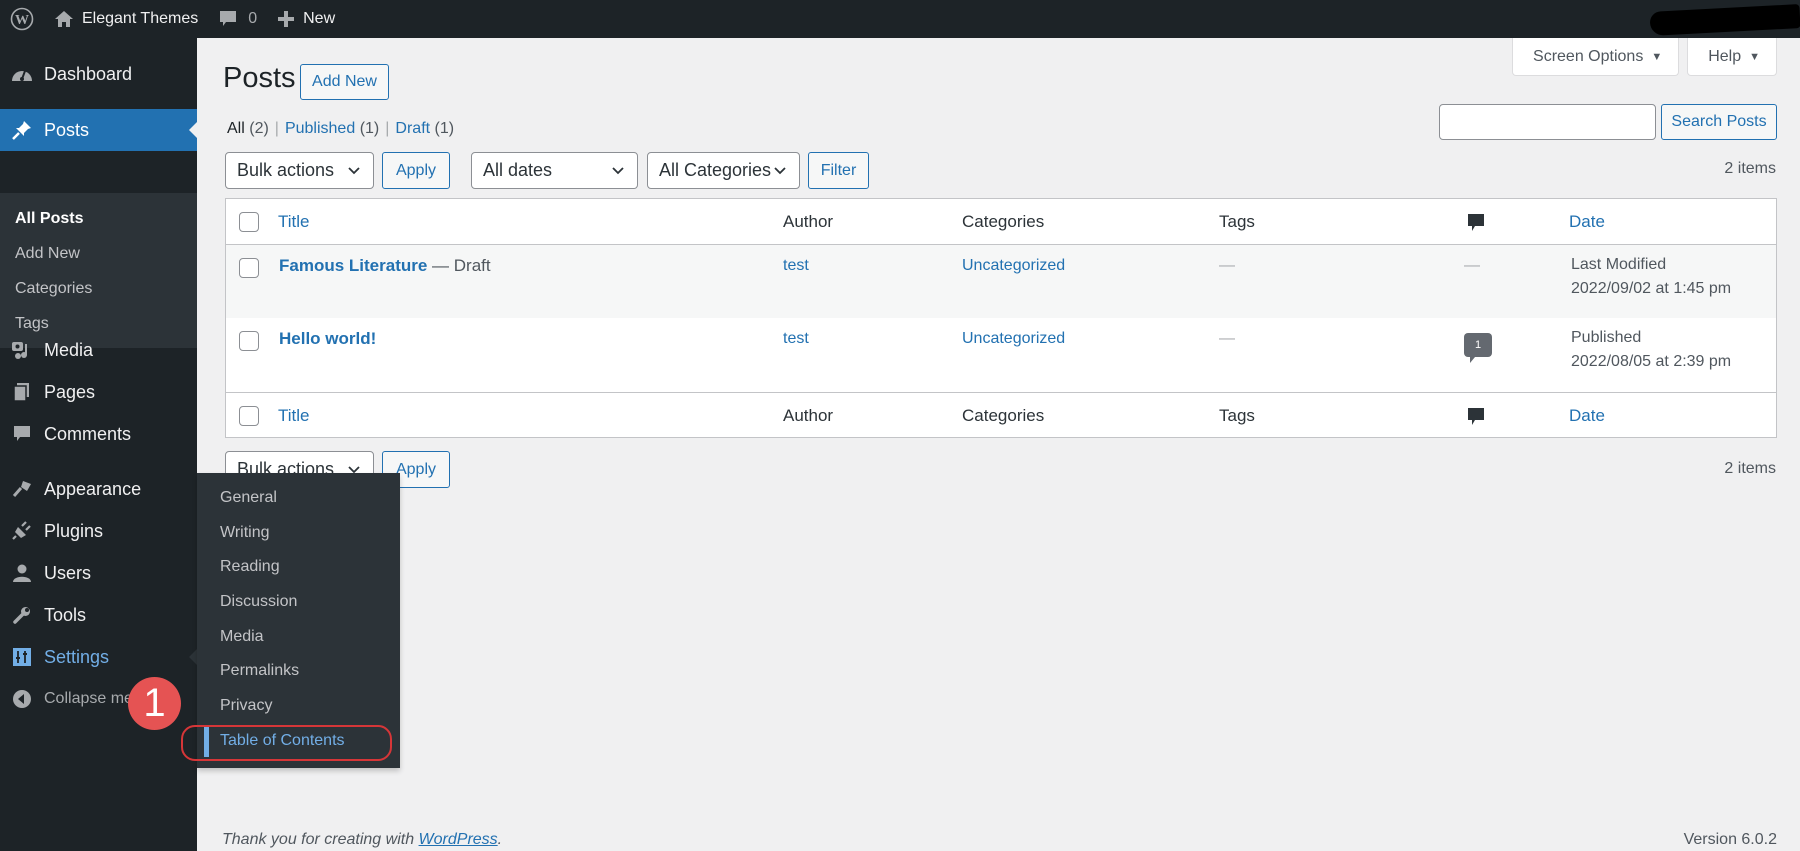 The image size is (1800, 851). What do you see at coordinates (1606, 337) in the screenshot?
I see `date-status: Published` at bounding box center [1606, 337].